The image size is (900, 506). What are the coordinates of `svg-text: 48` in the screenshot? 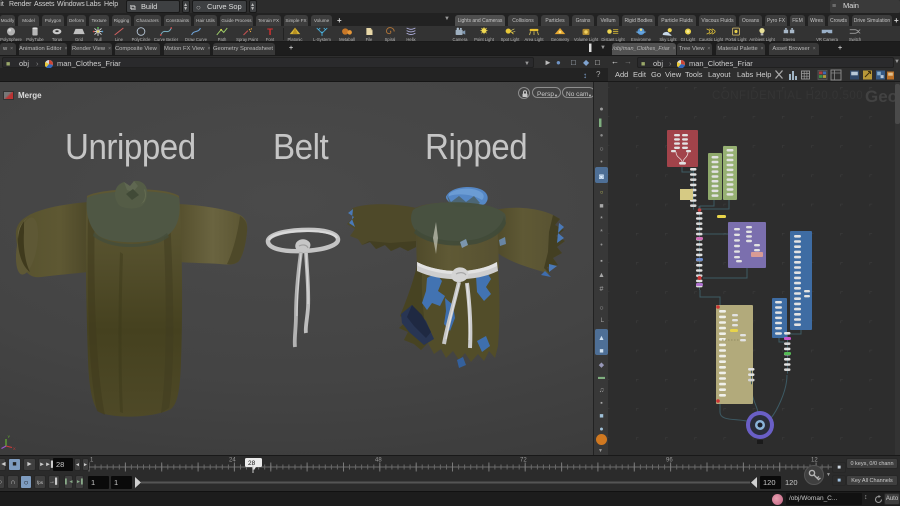 It's located at (378, 461).